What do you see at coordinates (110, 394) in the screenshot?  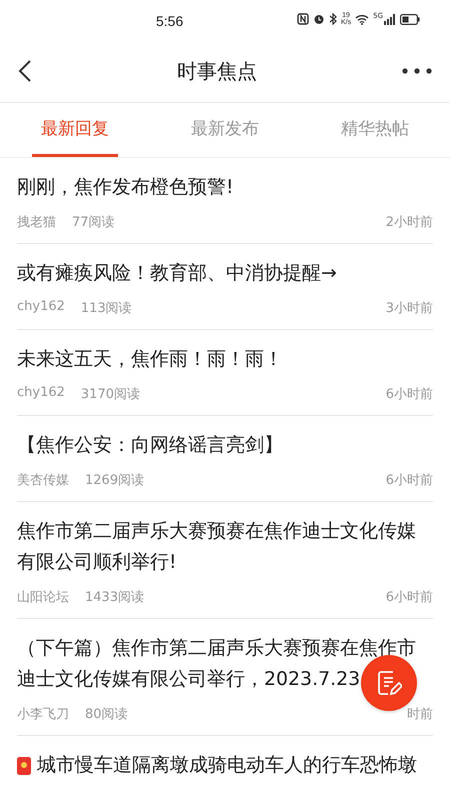 I see `read-count: 3170阅读` at bounding box center [110, 394].